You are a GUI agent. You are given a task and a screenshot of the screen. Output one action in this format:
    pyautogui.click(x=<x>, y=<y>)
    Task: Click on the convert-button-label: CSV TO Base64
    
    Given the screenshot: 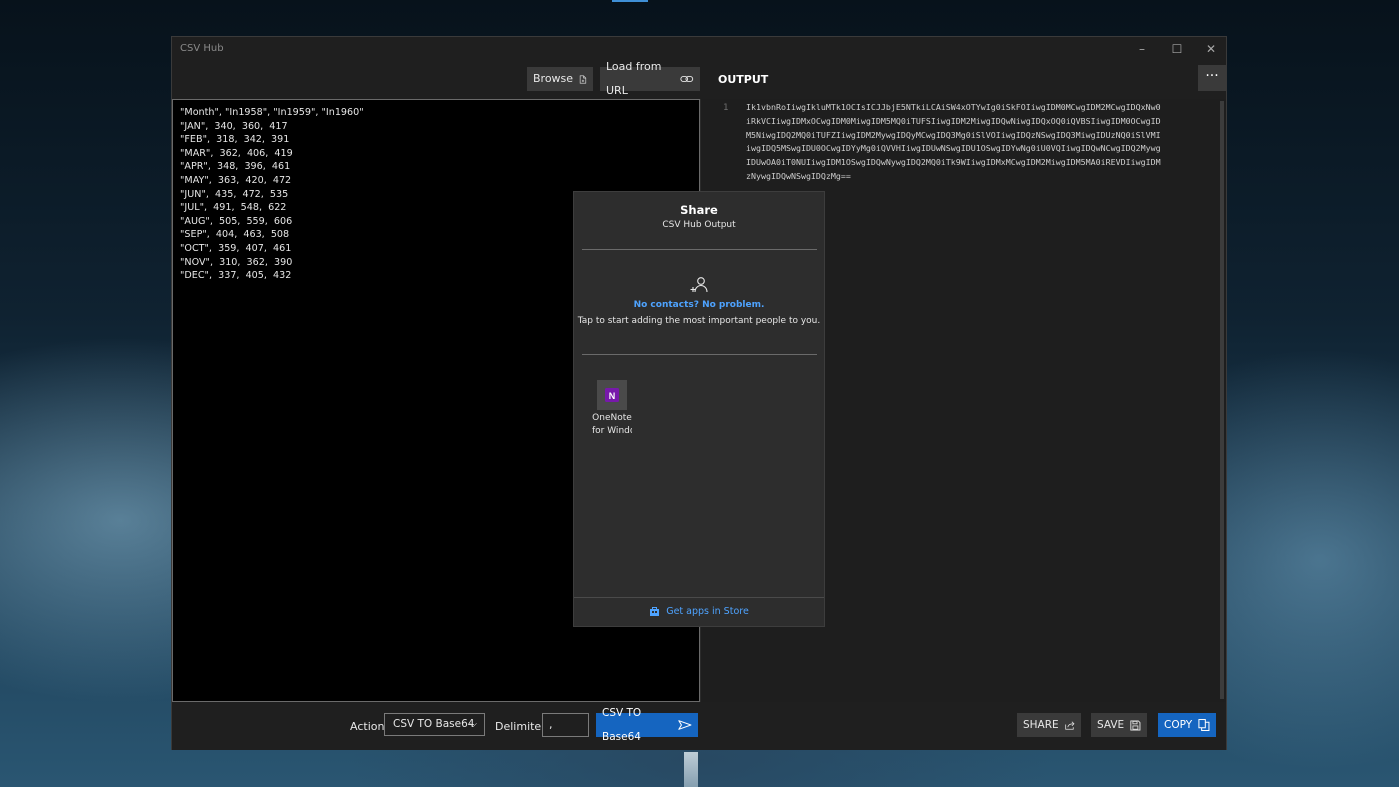 What is the action you would take?
    pyautogui.click(x=622, y=725)
    